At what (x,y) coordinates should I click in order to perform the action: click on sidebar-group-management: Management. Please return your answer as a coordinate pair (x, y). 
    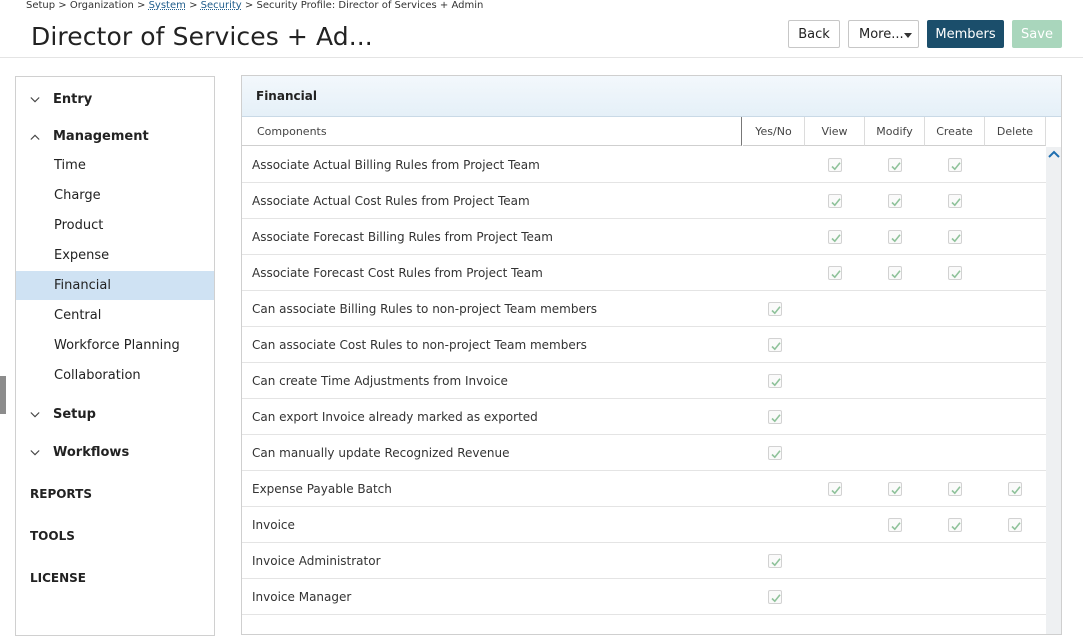
    Looking at the image, I should click on (115, 136).